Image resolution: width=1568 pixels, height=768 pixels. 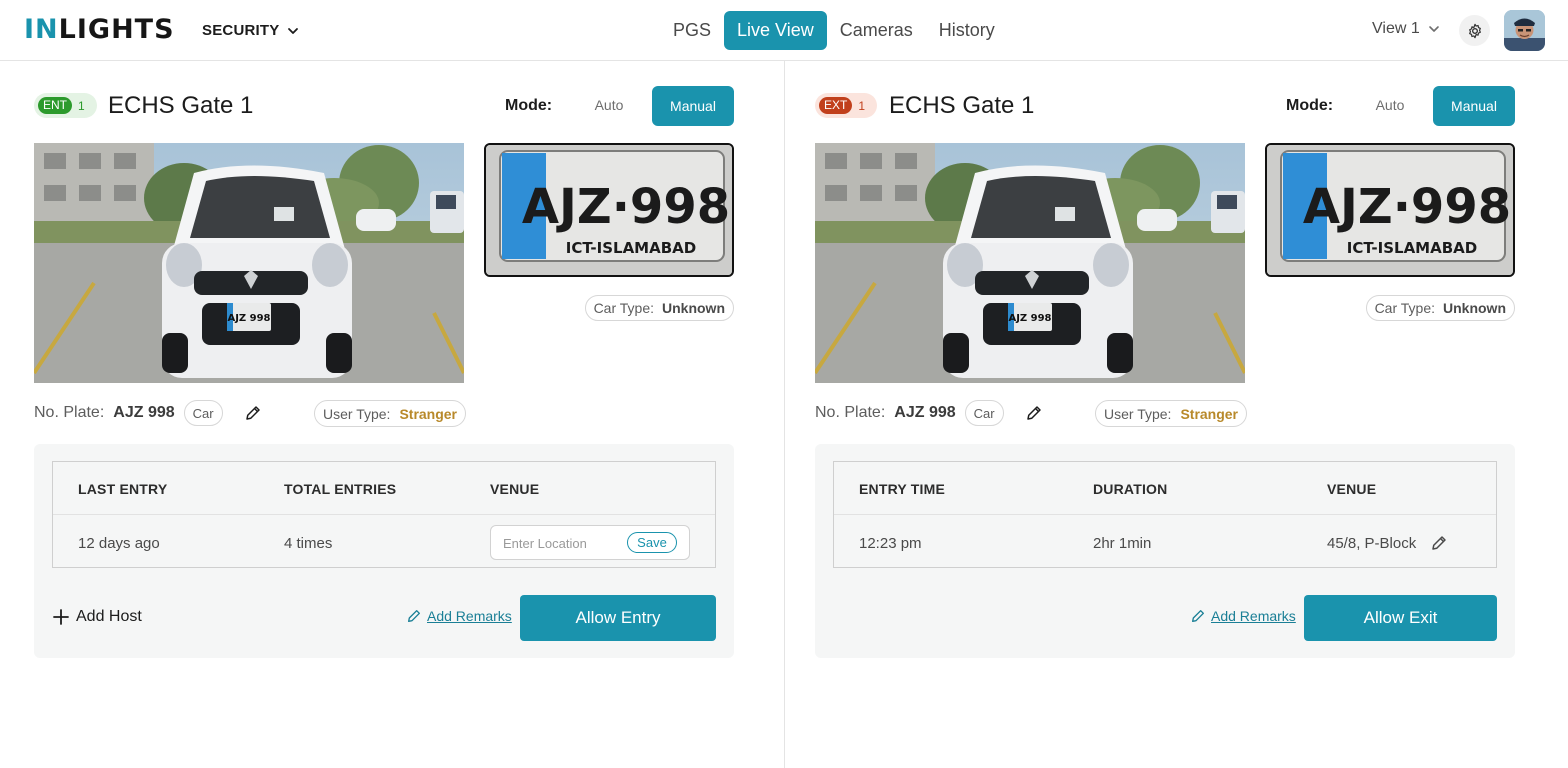 I want to click on nav-tab-live-view: Live View, so click(x=775, y=30).